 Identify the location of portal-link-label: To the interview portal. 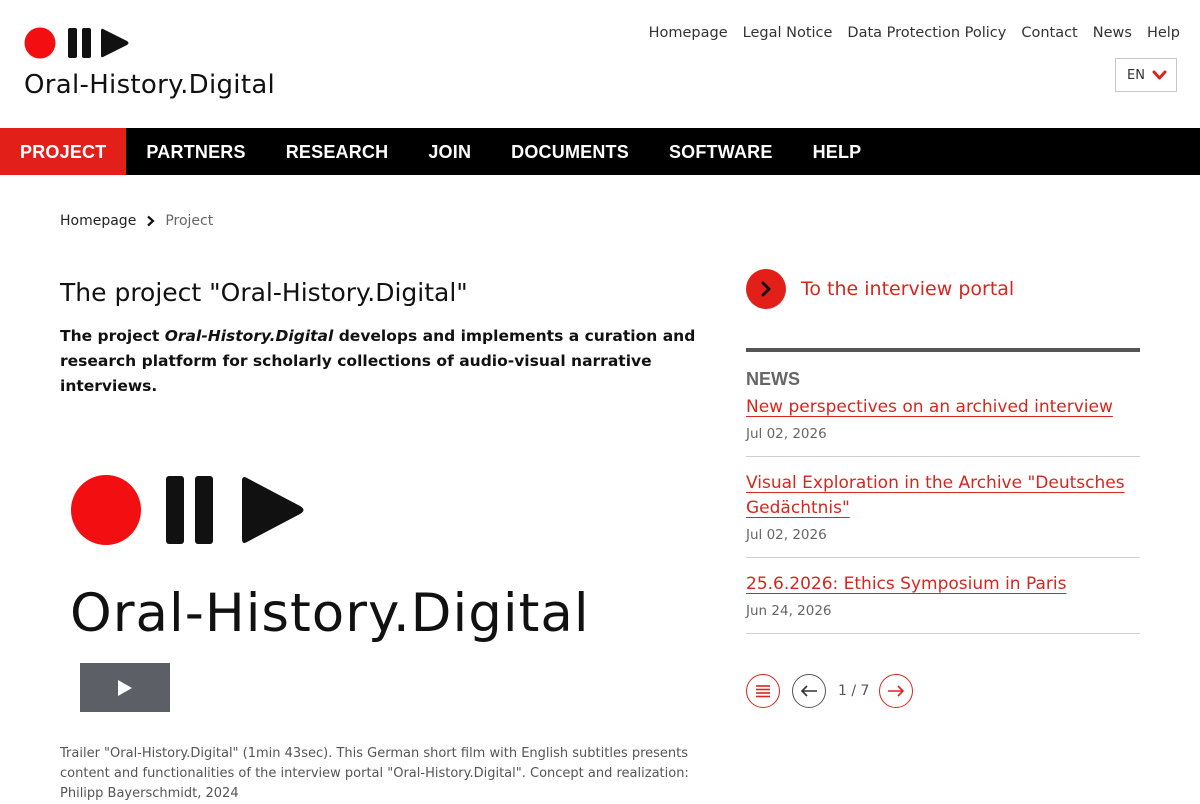
(908, 289).